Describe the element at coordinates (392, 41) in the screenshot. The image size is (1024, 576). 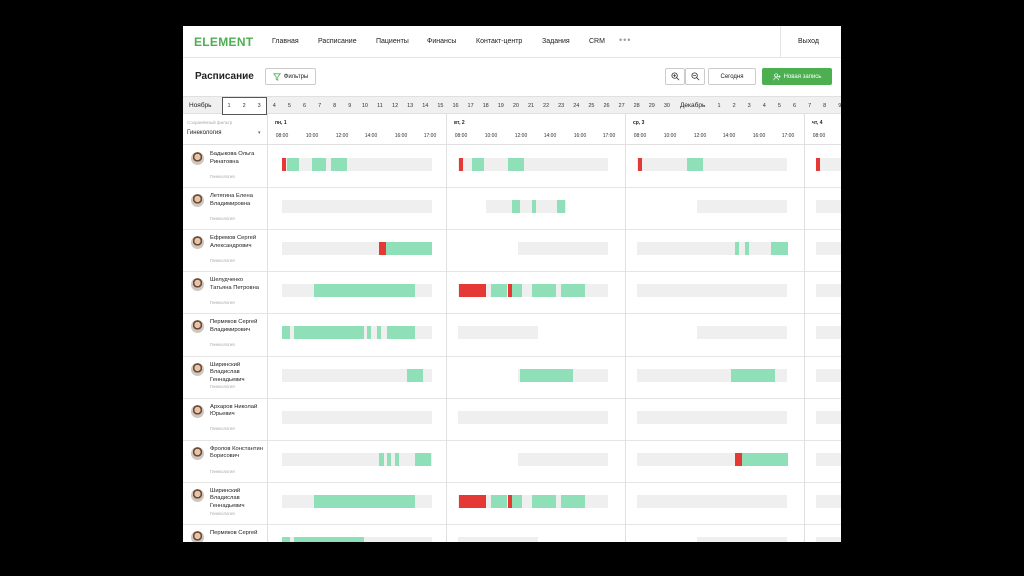
I see `nav-item-patients: Пациенты` at that location.